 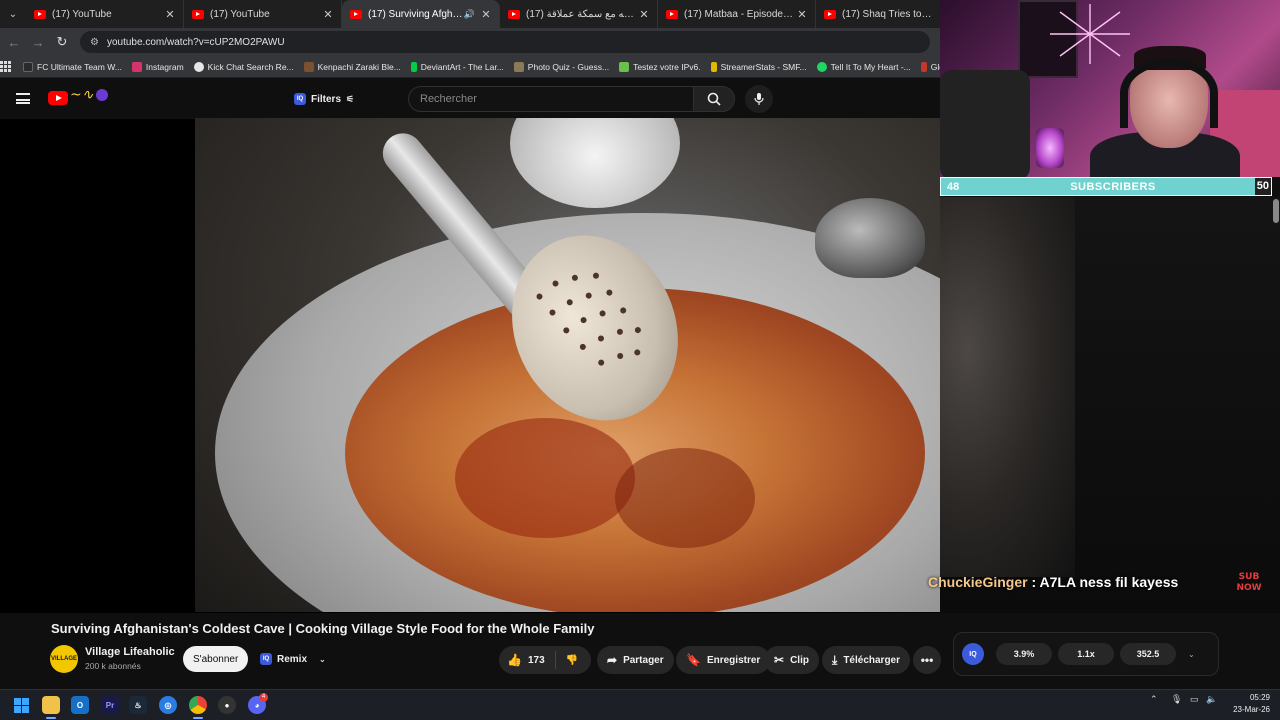 I want to click on youtube-logo-icon, so click(x=58, y=98).